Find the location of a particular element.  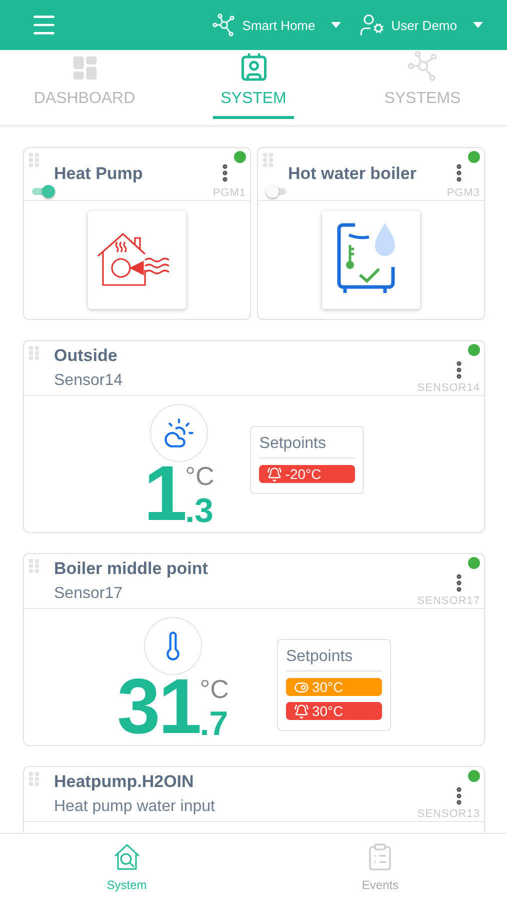

nav-tab: SYSTEM is located at coordinates (253, 87).